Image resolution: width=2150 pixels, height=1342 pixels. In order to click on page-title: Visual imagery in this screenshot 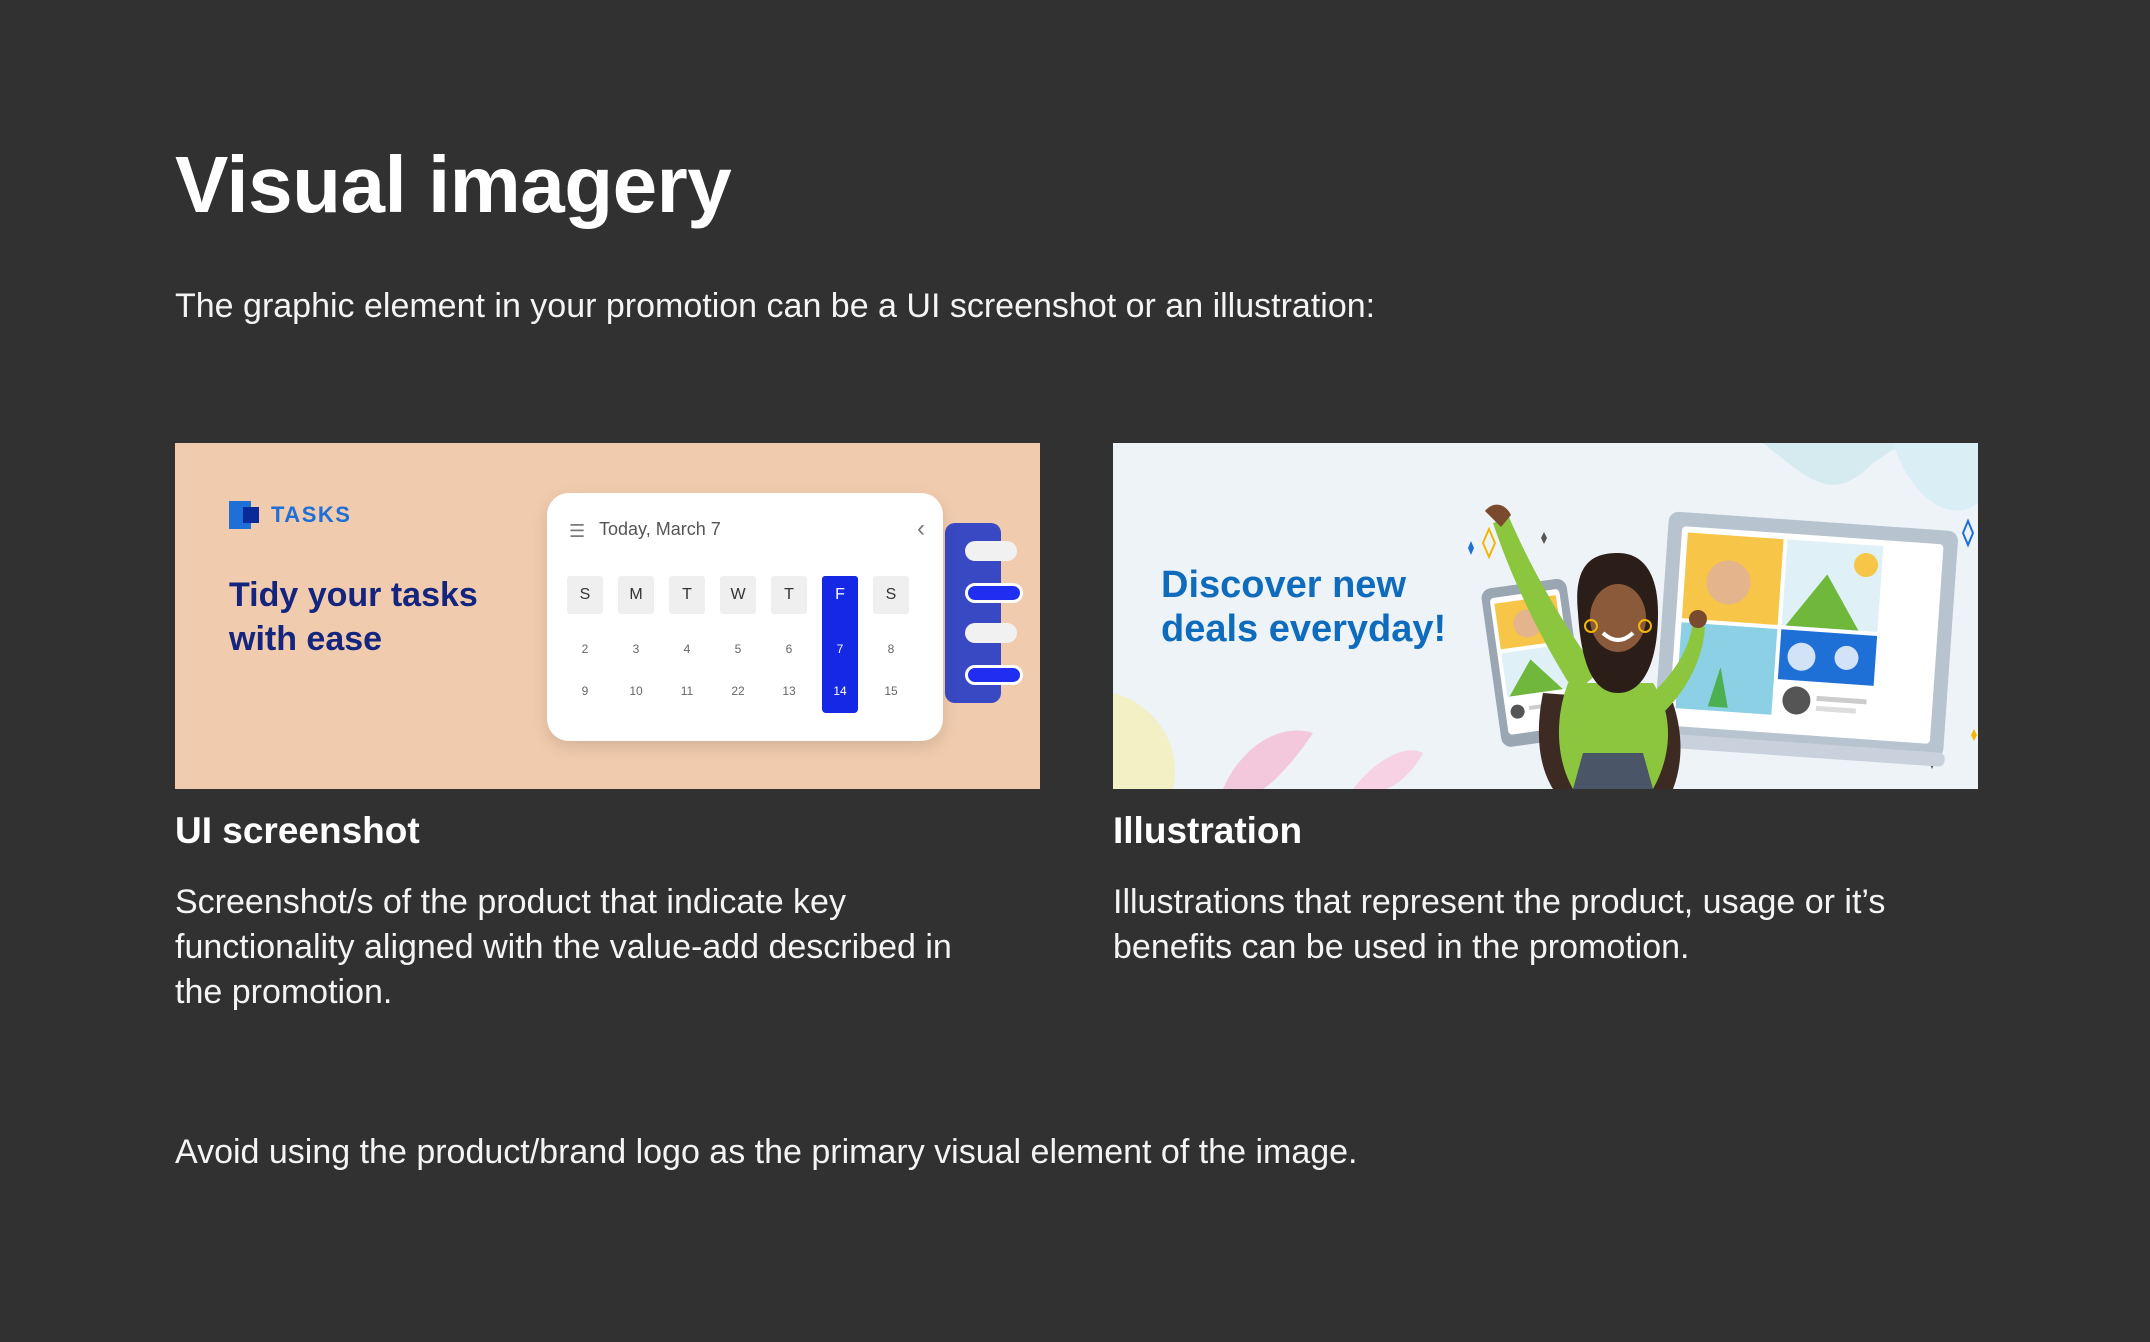, I will do `click(453, 184)`.